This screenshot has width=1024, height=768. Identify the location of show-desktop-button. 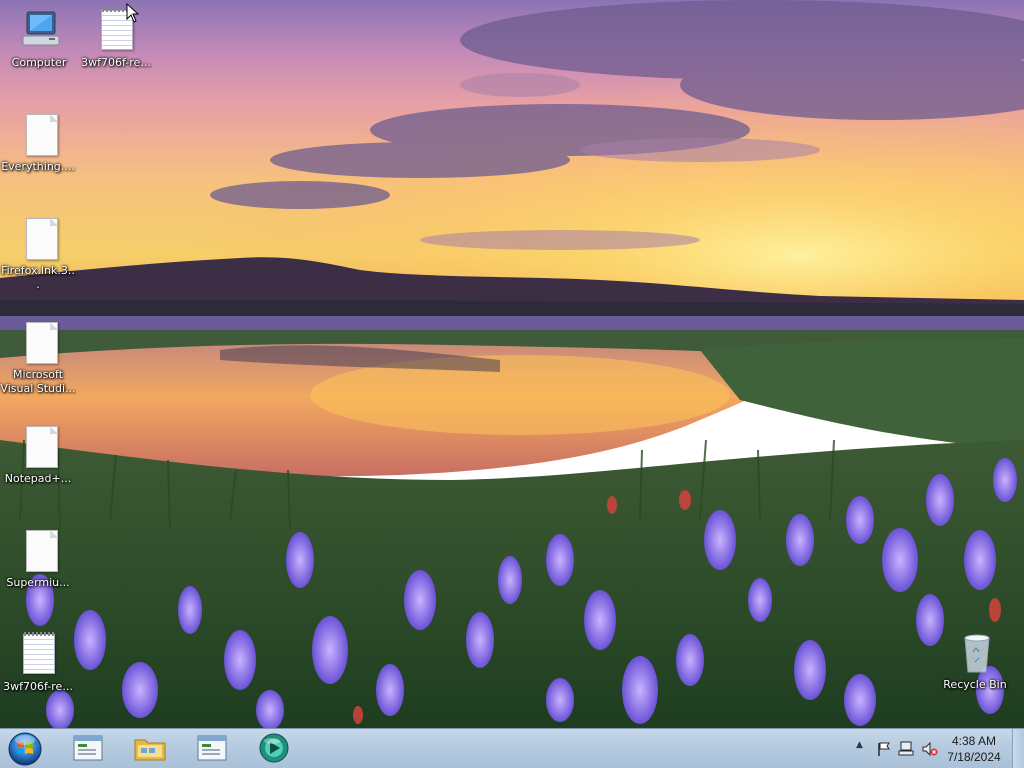
(1018, 748).